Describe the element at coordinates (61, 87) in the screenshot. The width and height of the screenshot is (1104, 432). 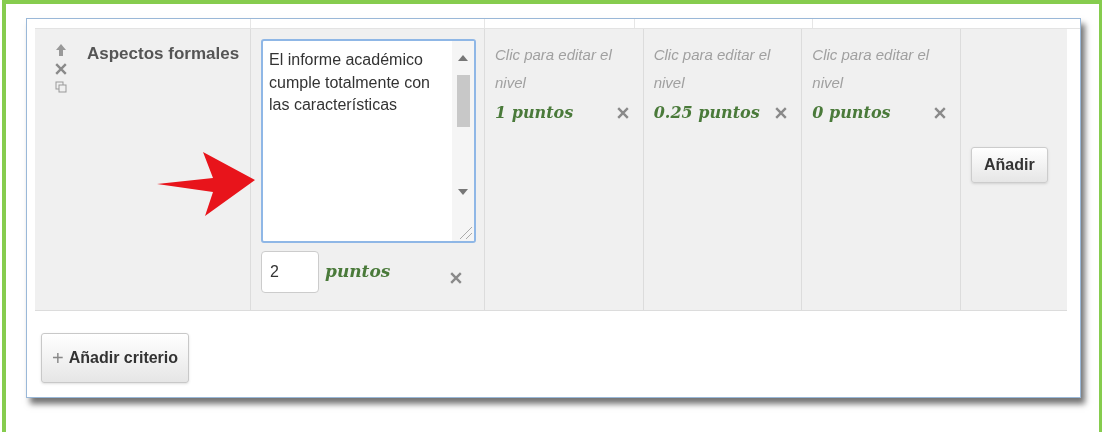
I see `duplicate-icon` at that location.